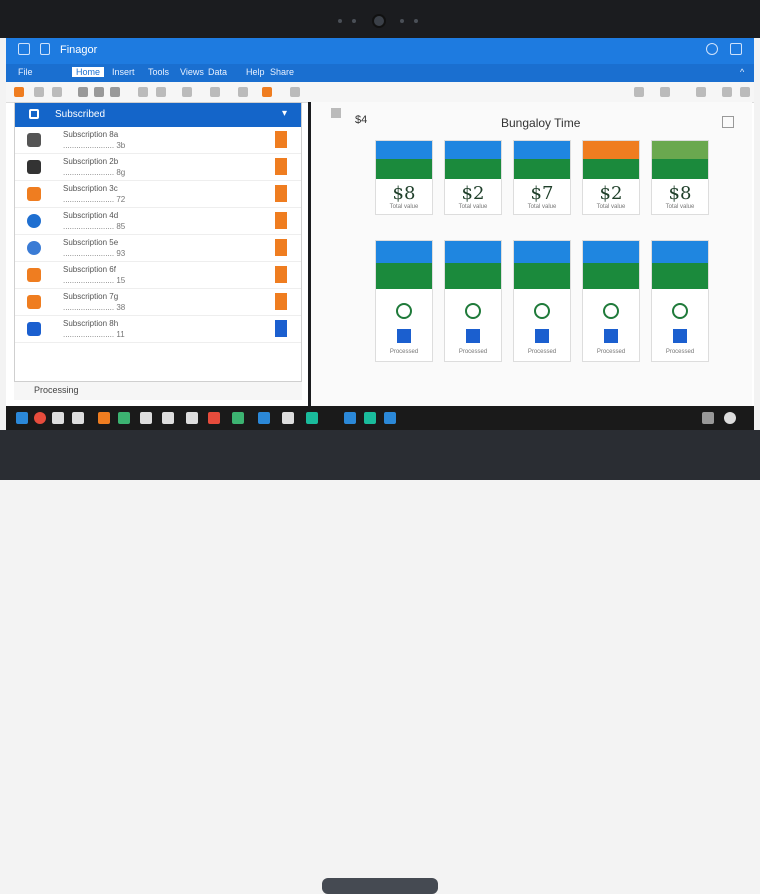 This screenshot has width=760, height=894. Describe the element at coordinates (284, 113) in the screenshot. I see `panel-menu-icon: ▾` at that location.